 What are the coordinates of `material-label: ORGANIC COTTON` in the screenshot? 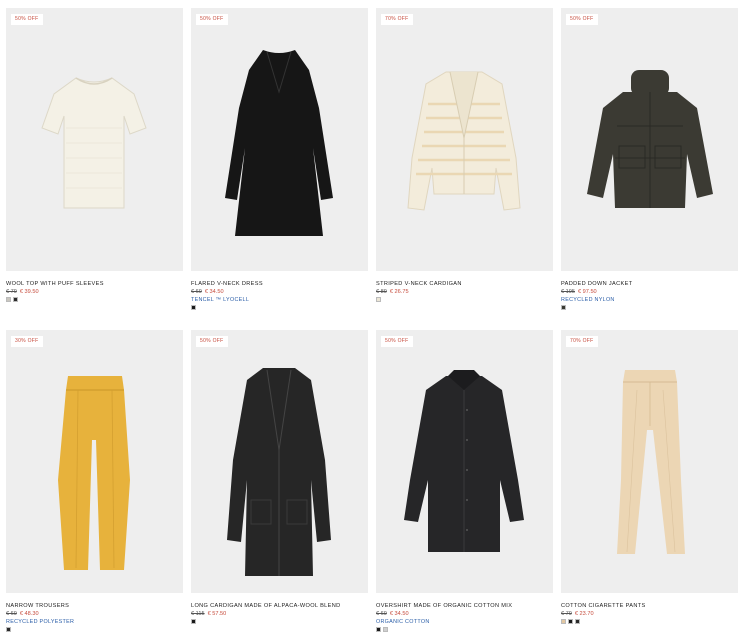 It's located at (464, 622).